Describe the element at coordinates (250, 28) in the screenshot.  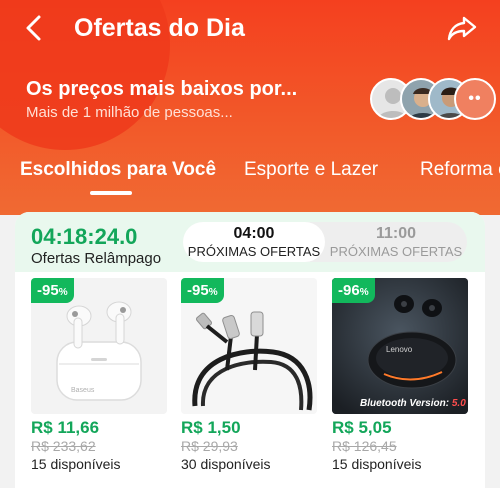
I see `top-bar: Ofertas do Dia` at that location.